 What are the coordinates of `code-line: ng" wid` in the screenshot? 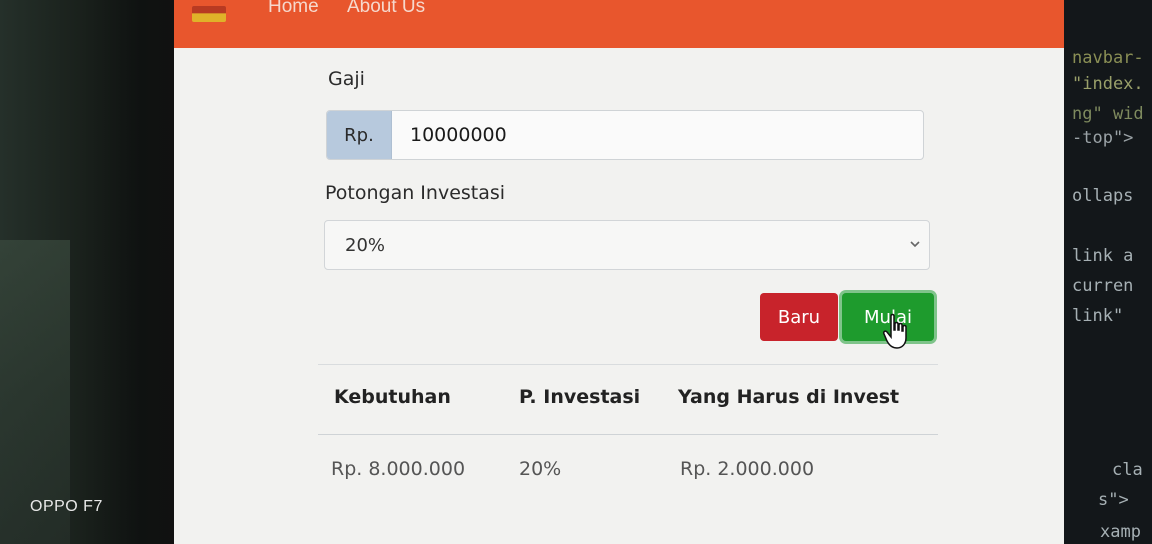 It's located at (1108, 114).